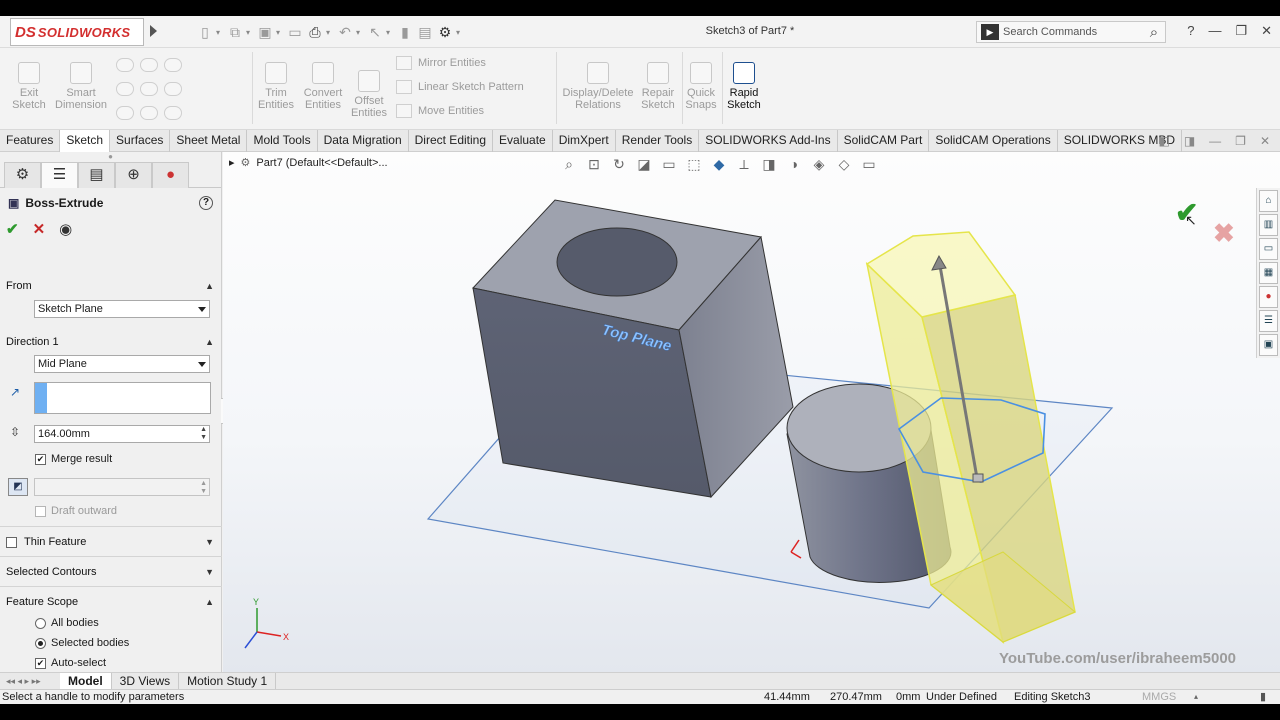  Describe the element at coordinates (29, 86) in the screenshot. I see `exit-sketch-button: Exit Sketch` at that location.